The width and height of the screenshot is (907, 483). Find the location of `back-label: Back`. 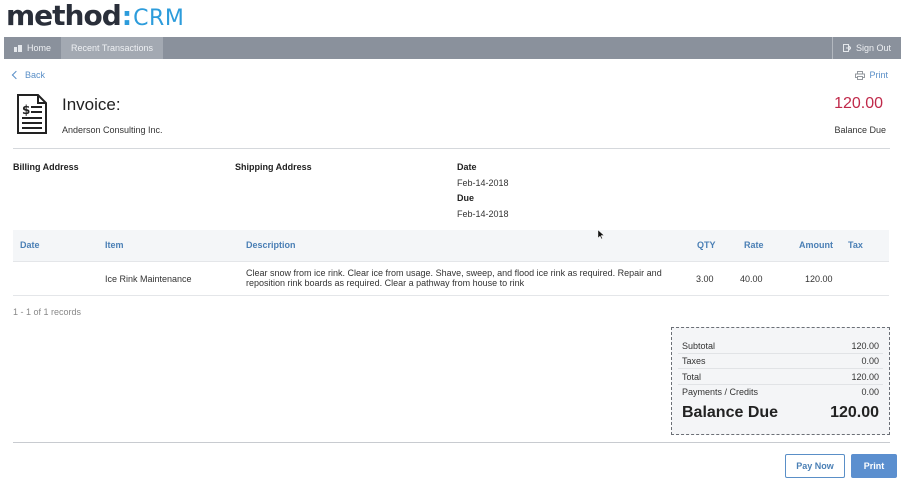

back-label: Back is located at coordinates (35, 75).